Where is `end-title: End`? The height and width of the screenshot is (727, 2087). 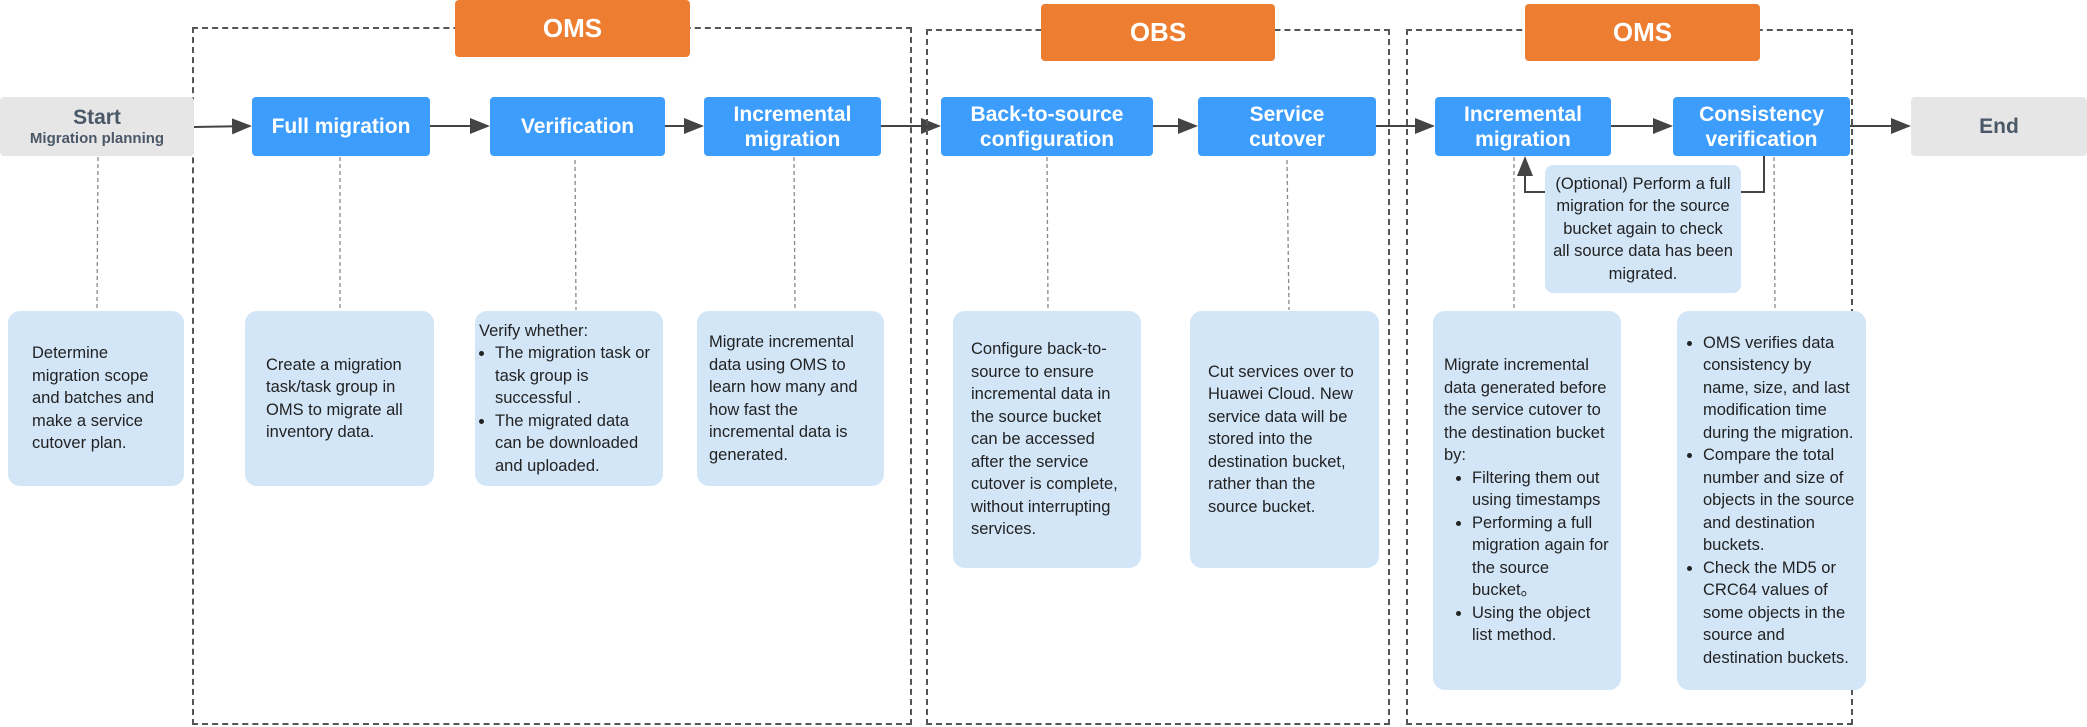
end-title: End is located at coordinates (1999, 126).